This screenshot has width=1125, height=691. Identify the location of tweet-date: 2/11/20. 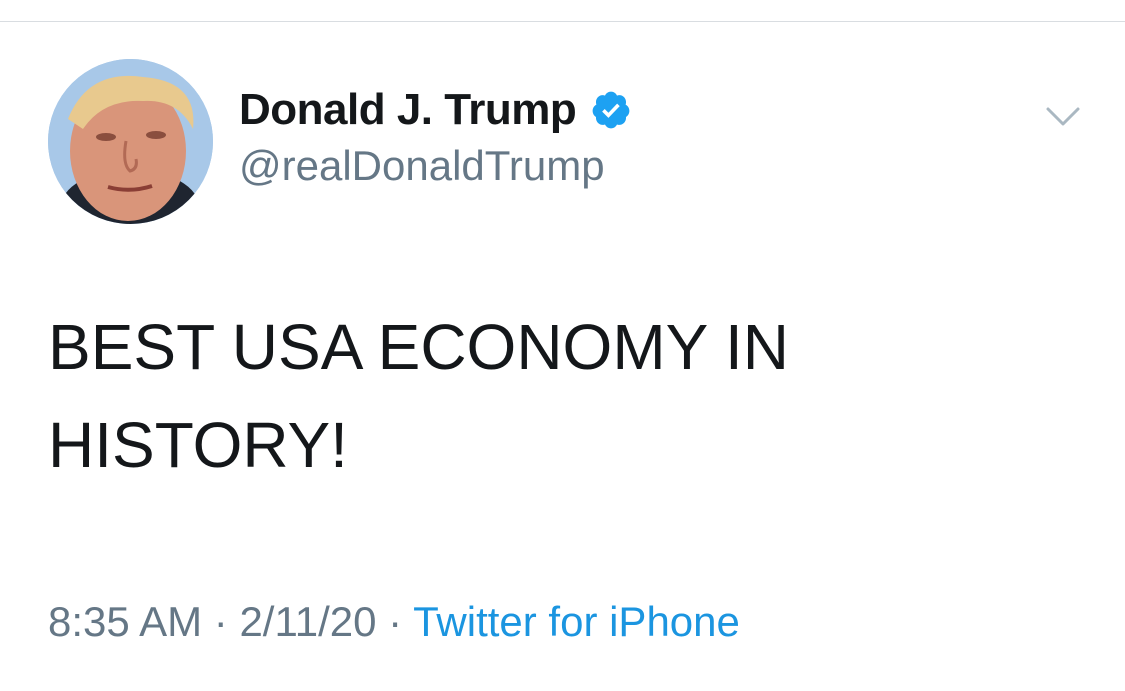
(307, 621).